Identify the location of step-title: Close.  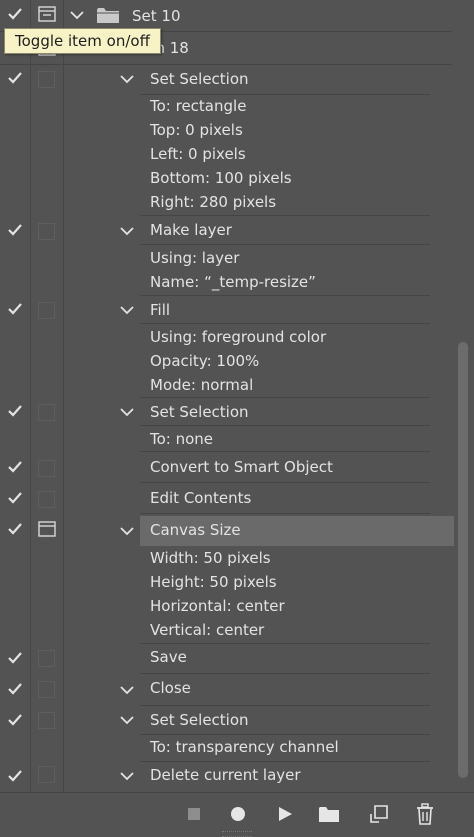
(170, 688).